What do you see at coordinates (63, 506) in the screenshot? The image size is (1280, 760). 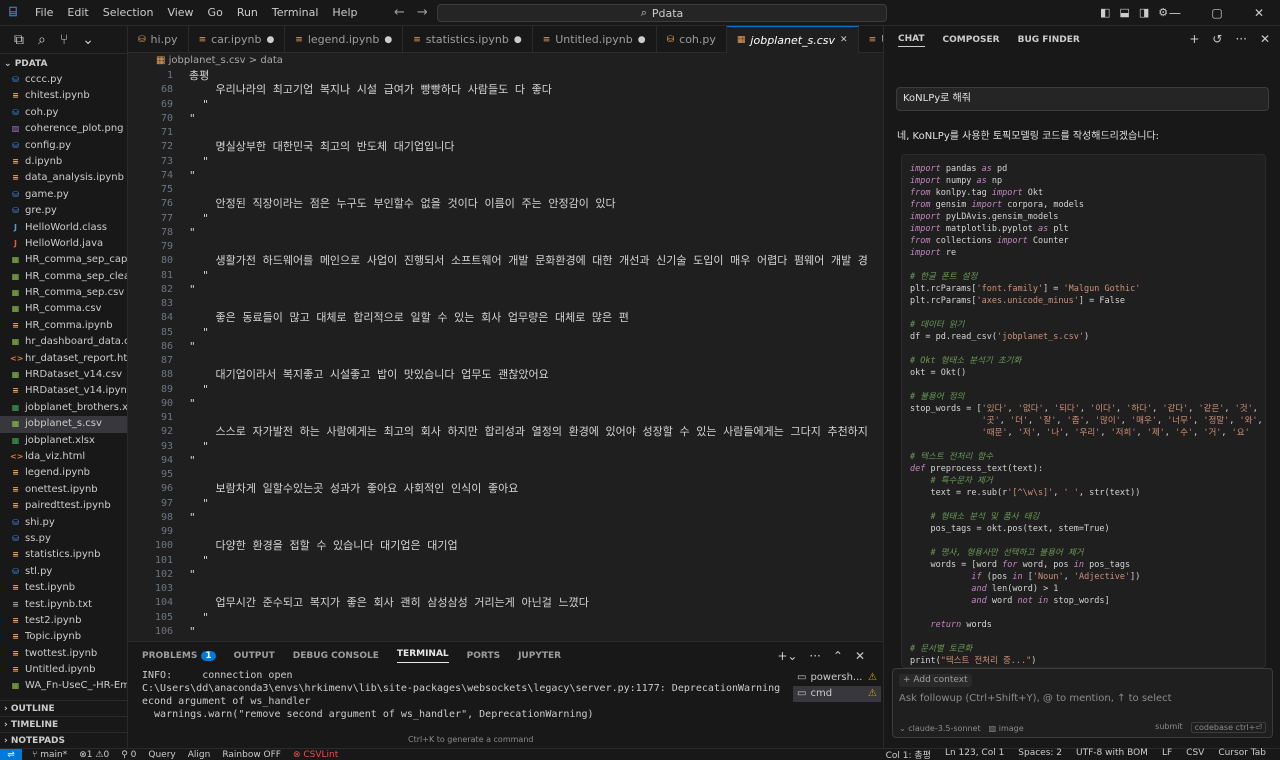 I see `file-item: ≡ pairedttest.ipynb` at bounding box center [63, 506].